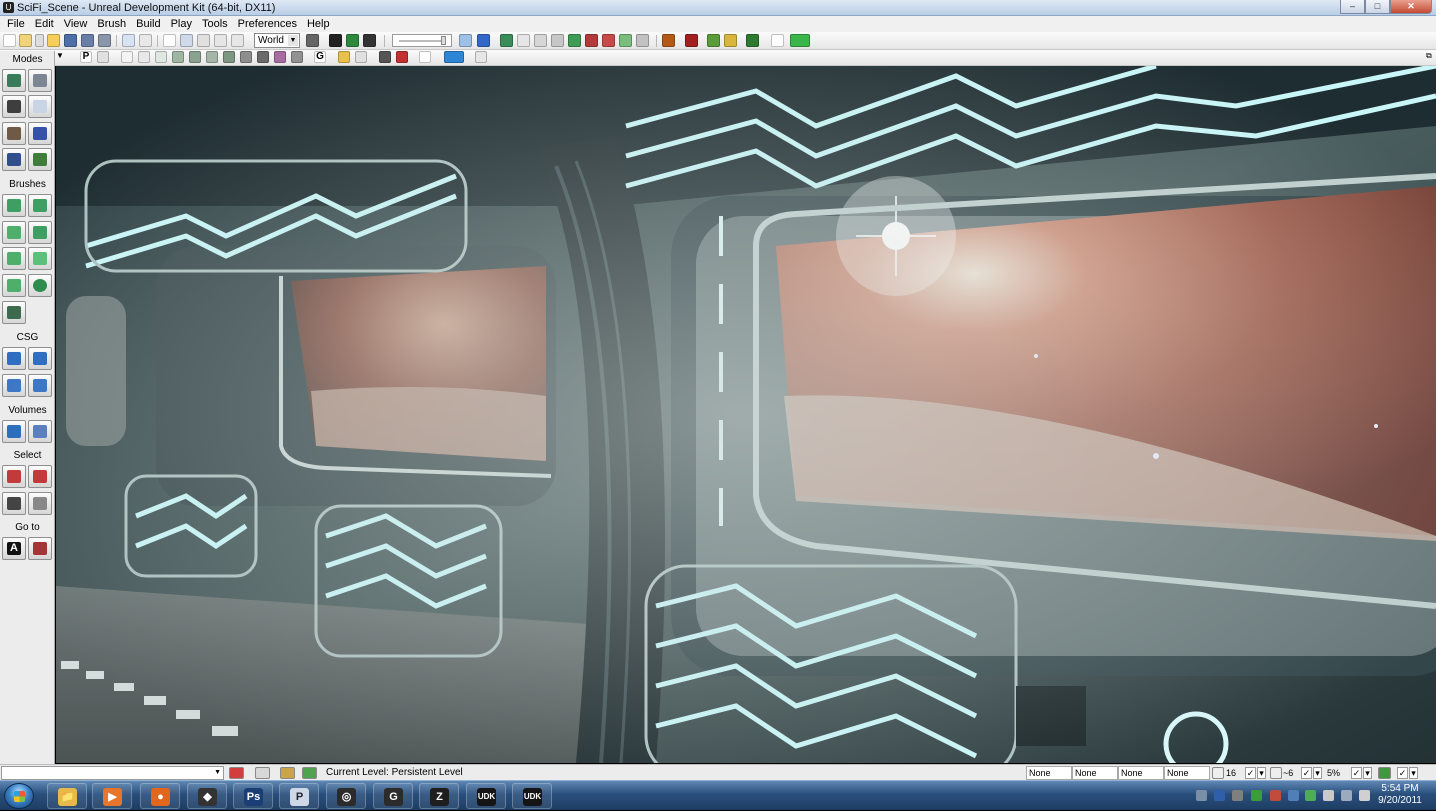 Image resolution: width=1436 pixels, height=811 pixels. I want to click on groups-icon, so click(523, 40).